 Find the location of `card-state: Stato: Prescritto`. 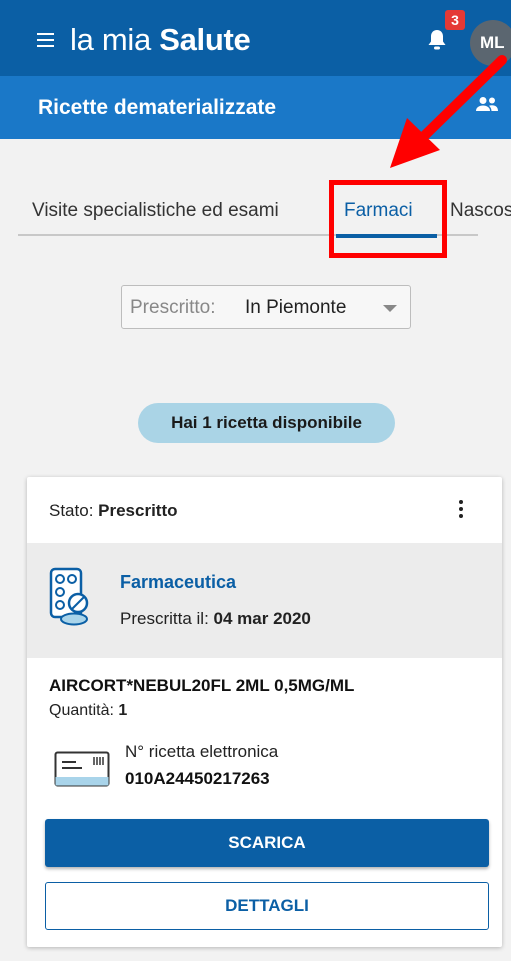

card-state: Stato: Prescritto is located at coordinates (113, 511).